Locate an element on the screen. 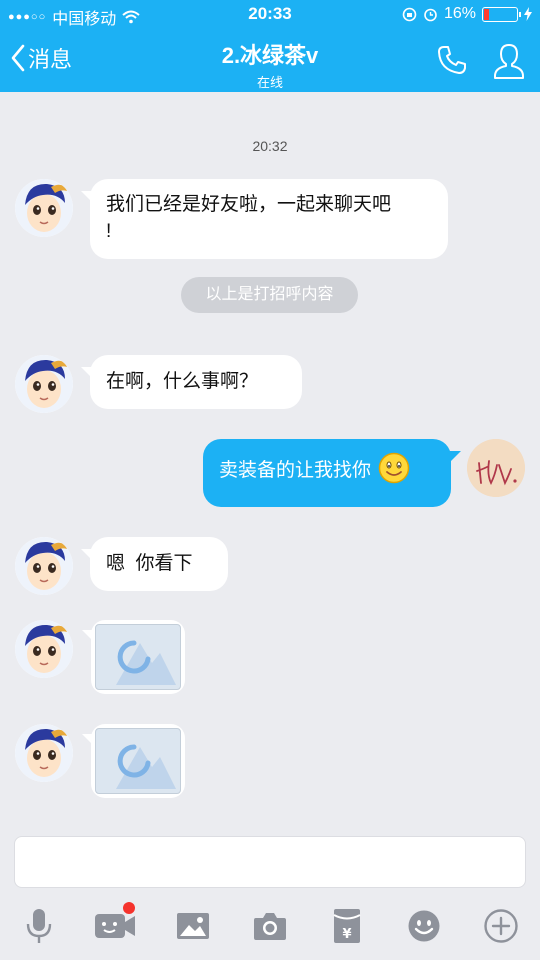 The height and width of the screenshot is (960, 540). chevron-left-icon is located at coordinates (18, 58).